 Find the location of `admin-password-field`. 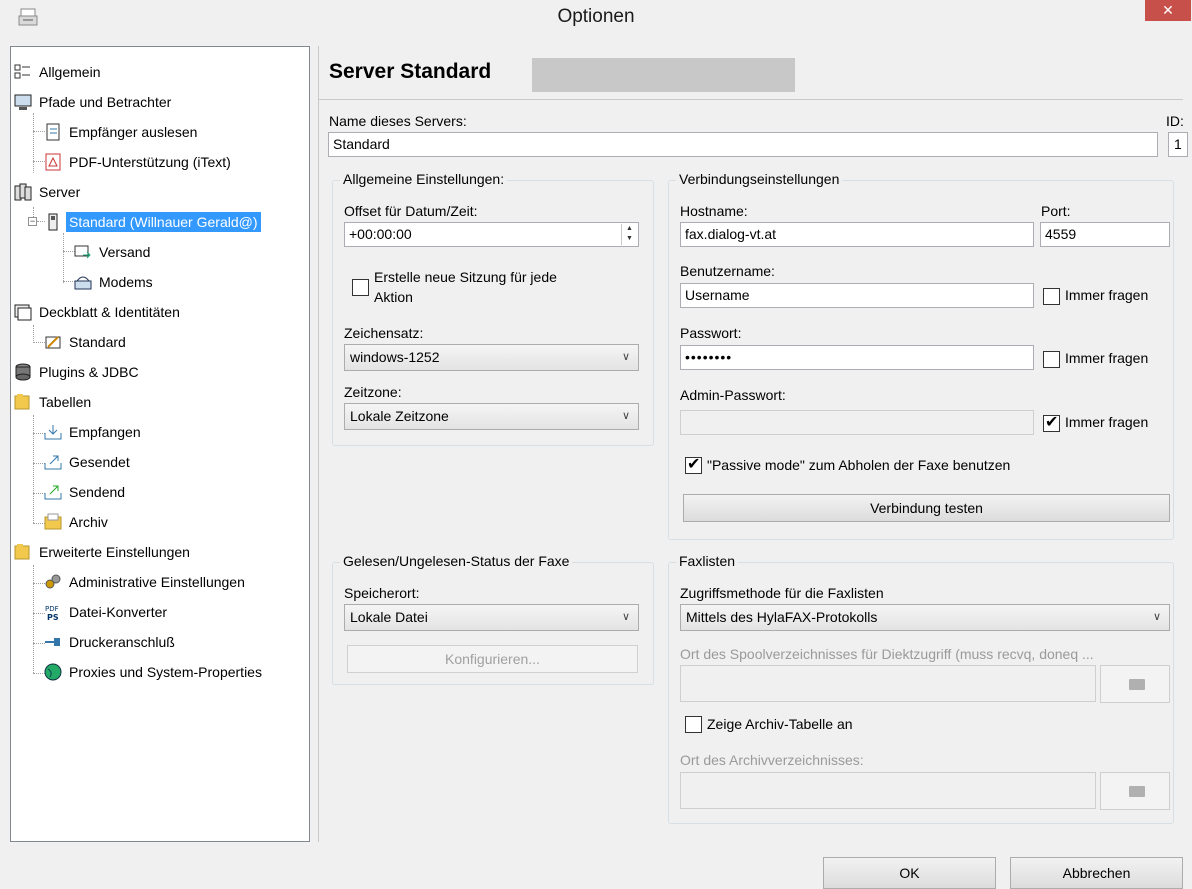

admin-password-field is located at coordinates (857, 422).